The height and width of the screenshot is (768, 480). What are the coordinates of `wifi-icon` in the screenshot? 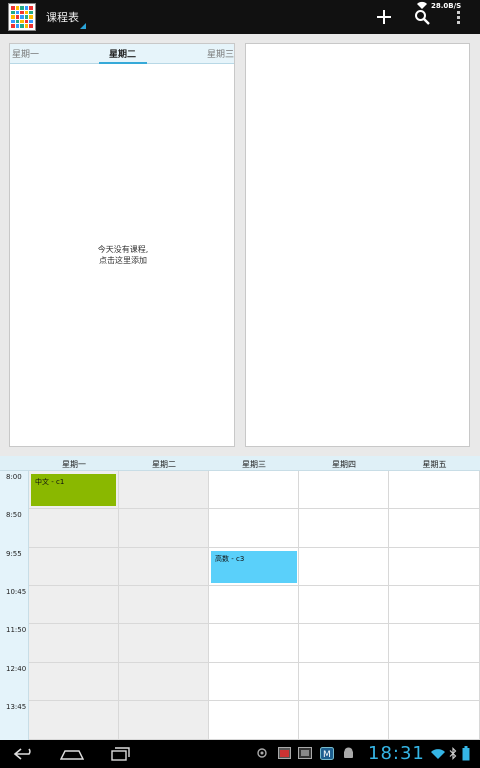 It's located at (422, 5).